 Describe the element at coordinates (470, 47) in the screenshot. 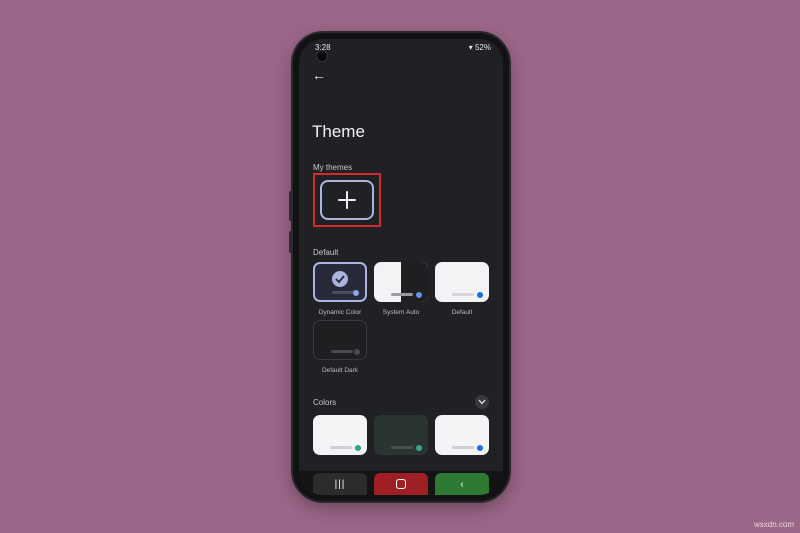

I see `wifi-icon: ▾` at that location.